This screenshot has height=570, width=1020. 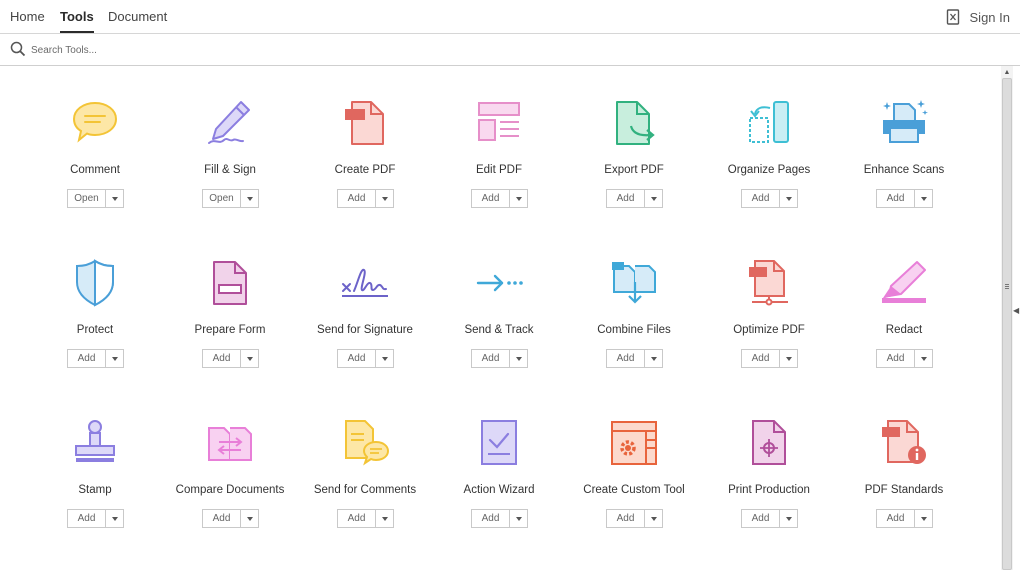 What do you see at coordinates (230, 123) in the screenshot?
I see `fill-sign-icon` at bounding box center [230, 123].